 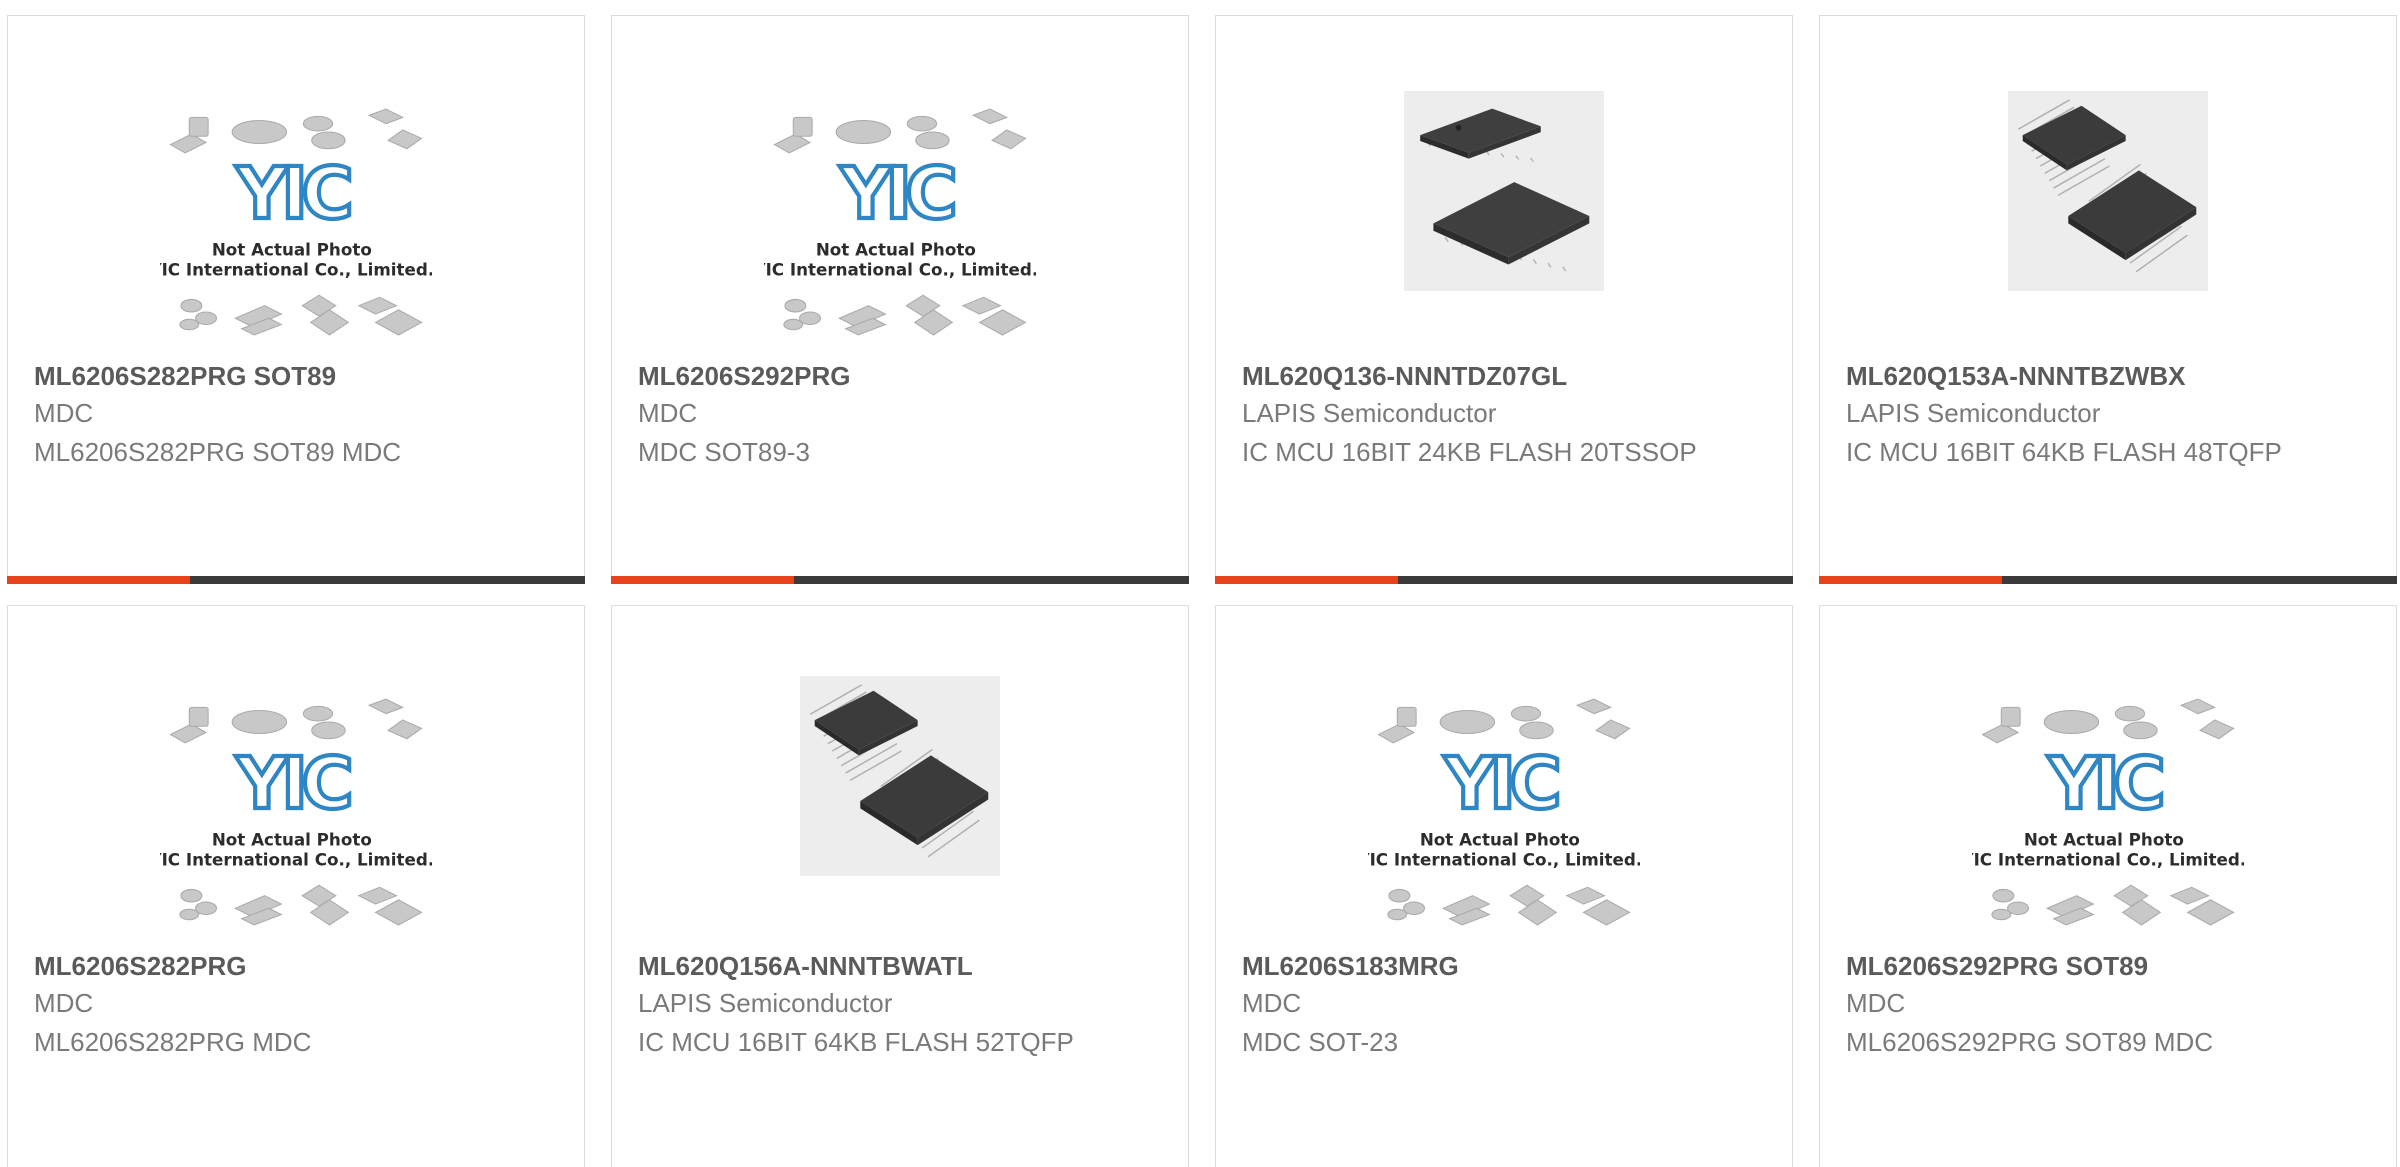 I want to click on product-description: ML6206S292PRG SOT89 MDC, so click(x=2030, y=1042).